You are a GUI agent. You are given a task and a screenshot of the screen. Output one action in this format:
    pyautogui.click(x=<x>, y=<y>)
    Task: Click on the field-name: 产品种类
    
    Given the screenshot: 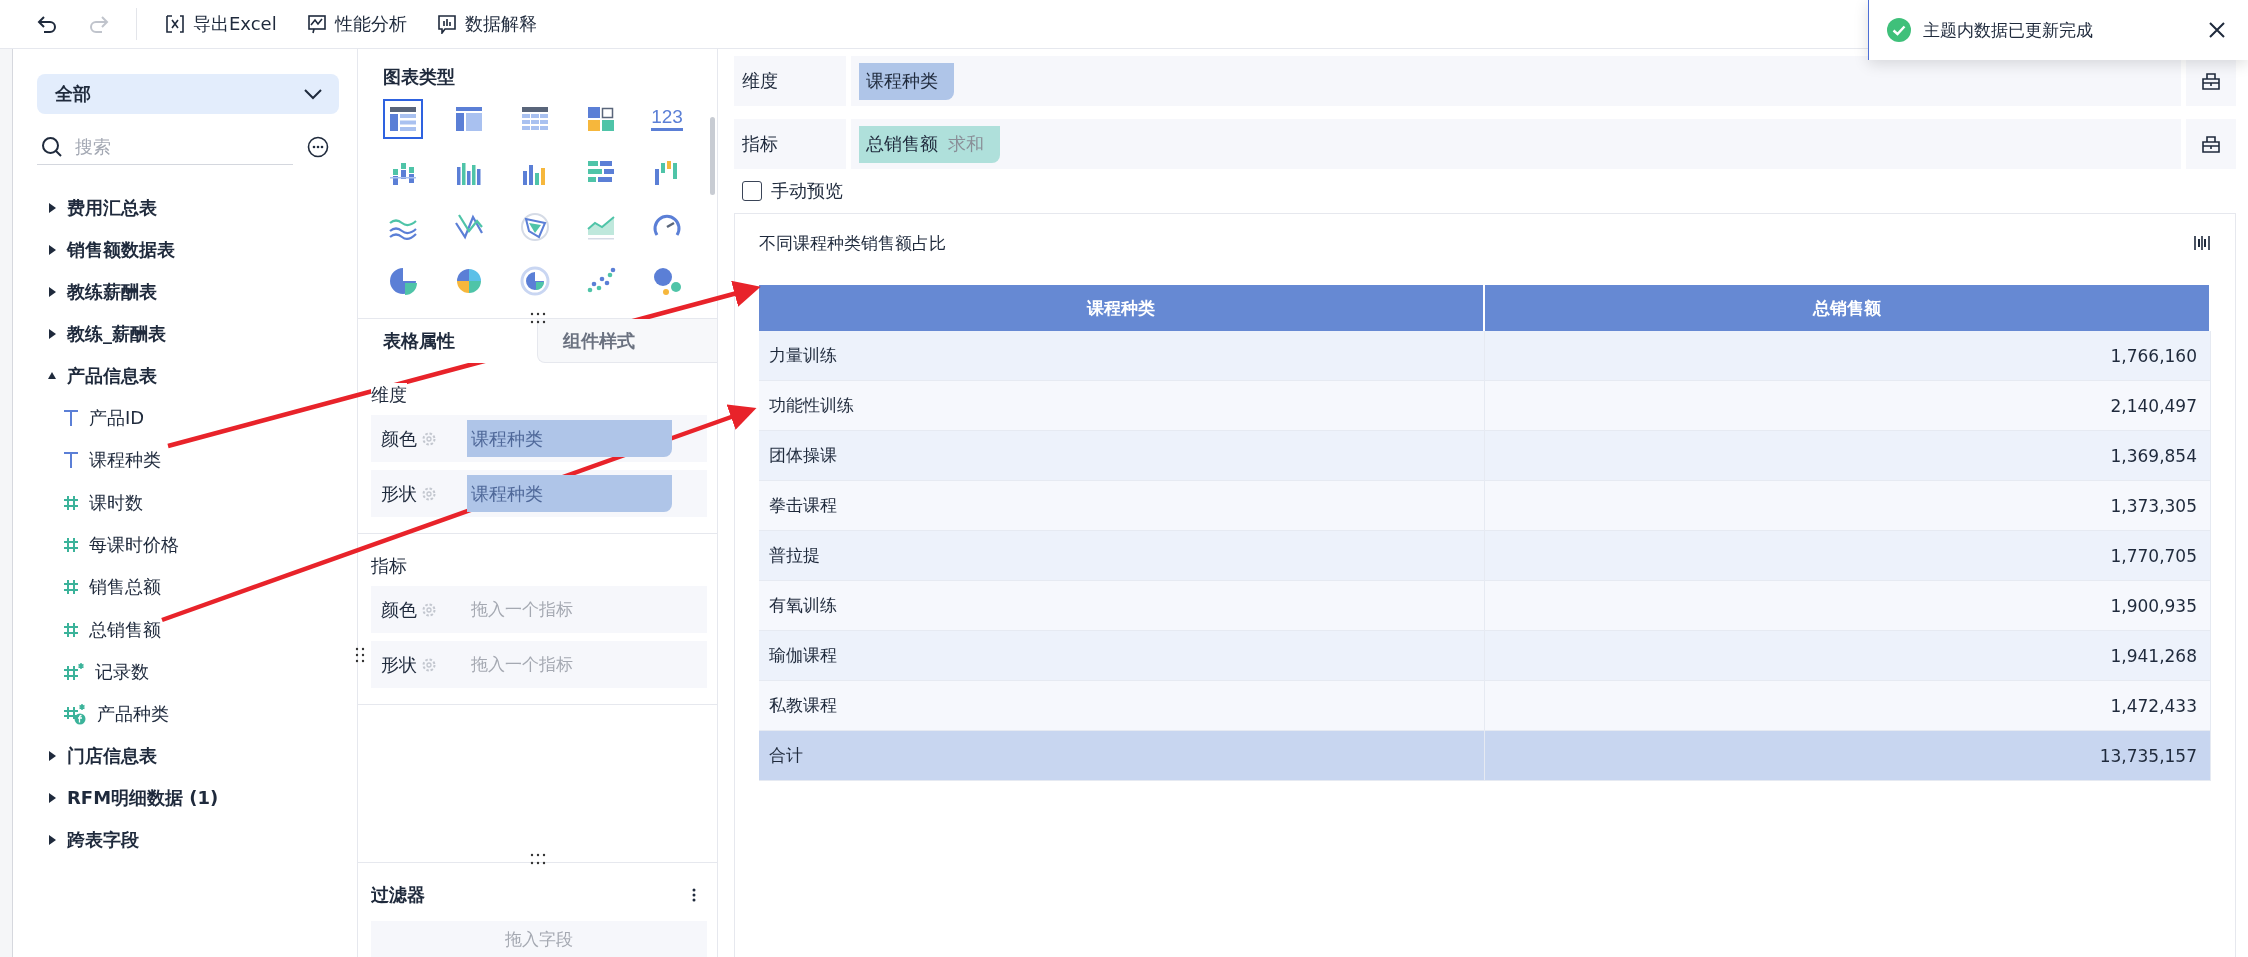 What is the action you would take?
    pyautogui.click(x=133, y=714)
    